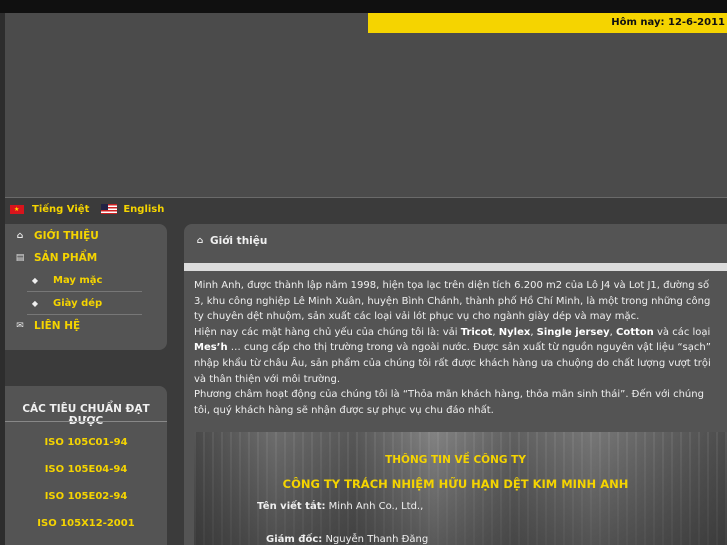 Image resolution: width=727 pixels, height=545 pixels. I want to click on company-info-heading: THÔNG TIN VỀ CÔNG TY, so click(455, 460).